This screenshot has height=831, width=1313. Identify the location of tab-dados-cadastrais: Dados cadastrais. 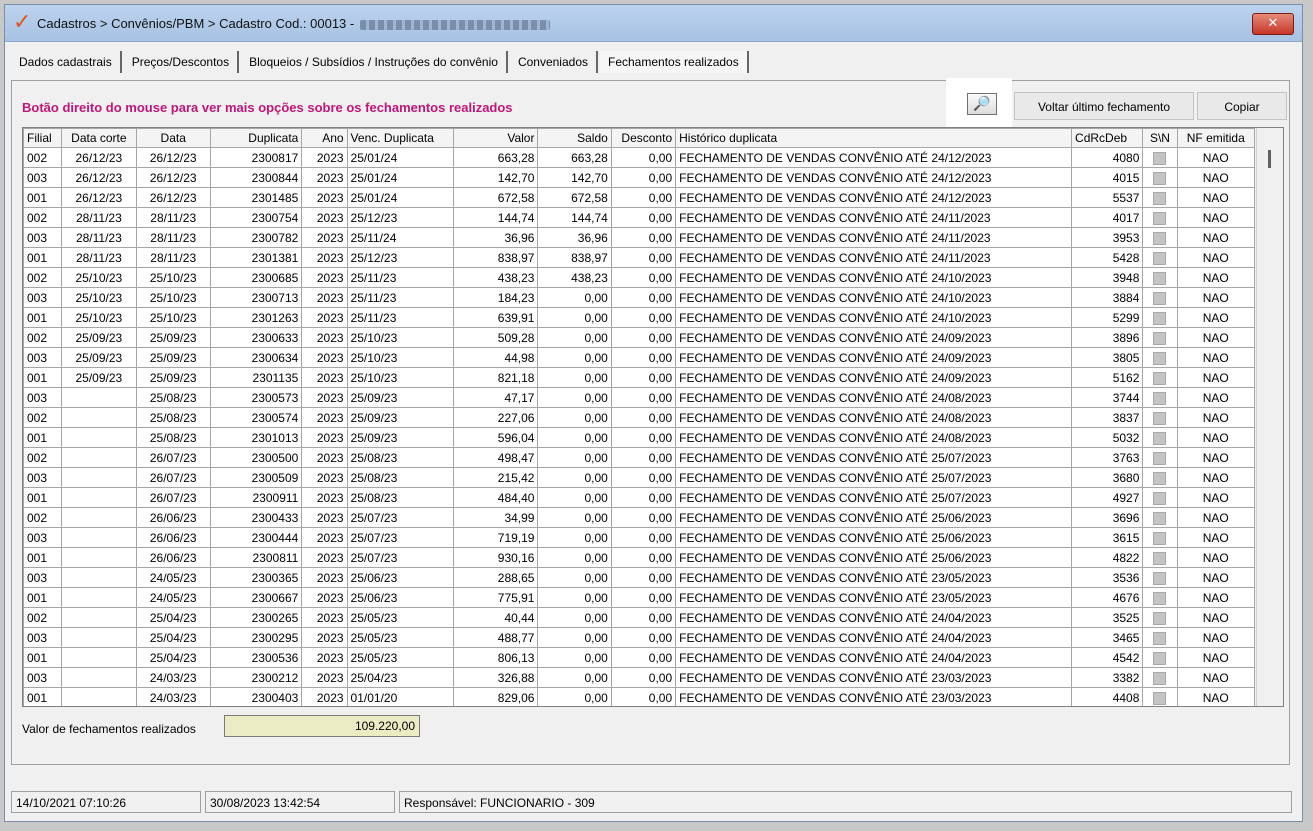
(66, 62).